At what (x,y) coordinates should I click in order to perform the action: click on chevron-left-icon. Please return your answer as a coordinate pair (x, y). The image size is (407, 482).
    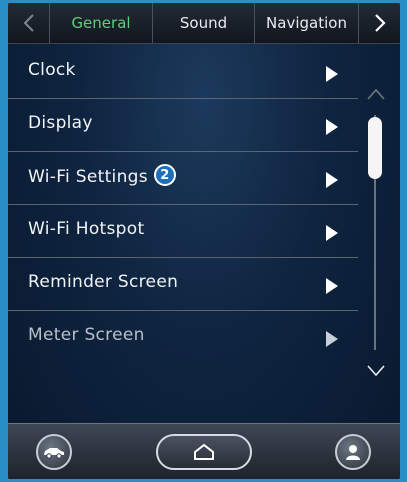
    Looking at the image, I should click on (28, 23).